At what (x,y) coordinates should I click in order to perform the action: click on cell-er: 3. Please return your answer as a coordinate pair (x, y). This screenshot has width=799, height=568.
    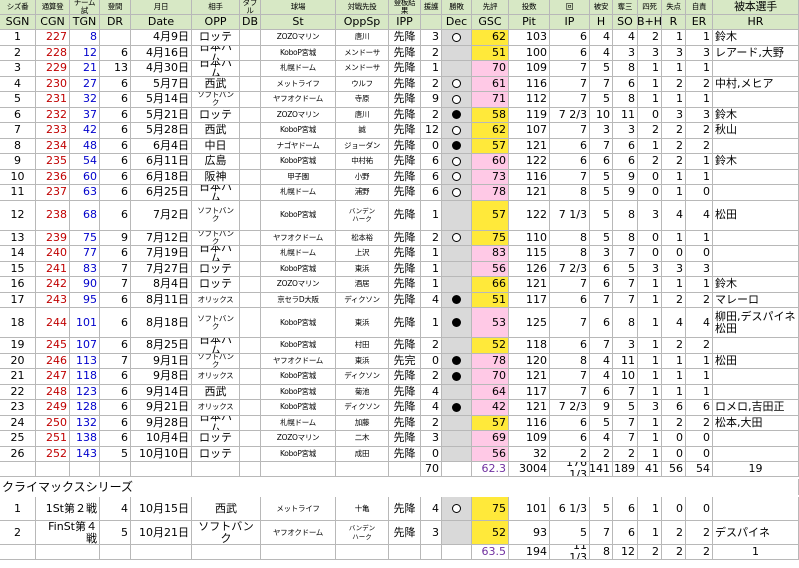
    Looking at the image, I should click on (699, 115).